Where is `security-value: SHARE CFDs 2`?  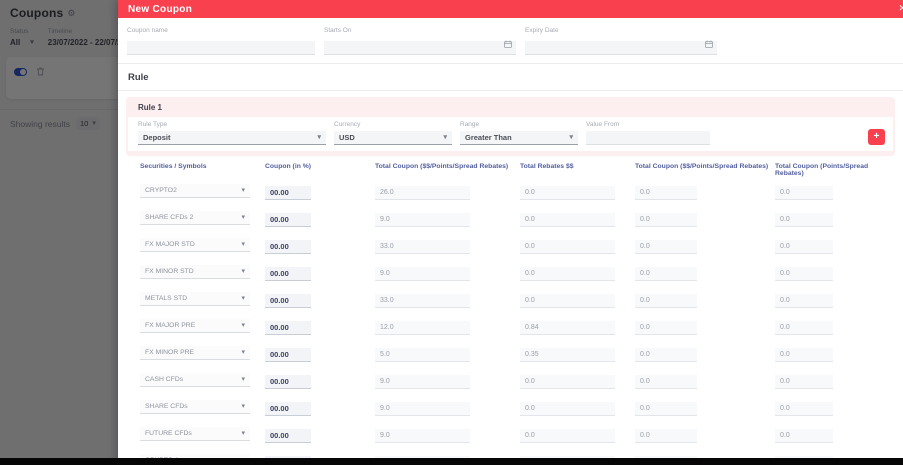 security-value: SHARE CFDs 2 is located at coordinates (169, 217).